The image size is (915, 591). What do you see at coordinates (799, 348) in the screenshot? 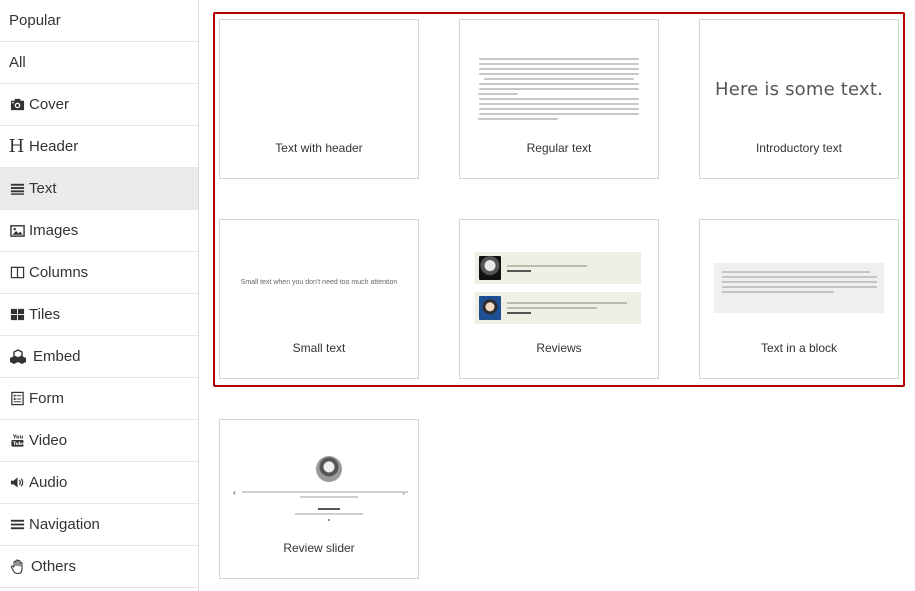
I see `block-card-label: Text in a block` at bounding box center [799, 348].